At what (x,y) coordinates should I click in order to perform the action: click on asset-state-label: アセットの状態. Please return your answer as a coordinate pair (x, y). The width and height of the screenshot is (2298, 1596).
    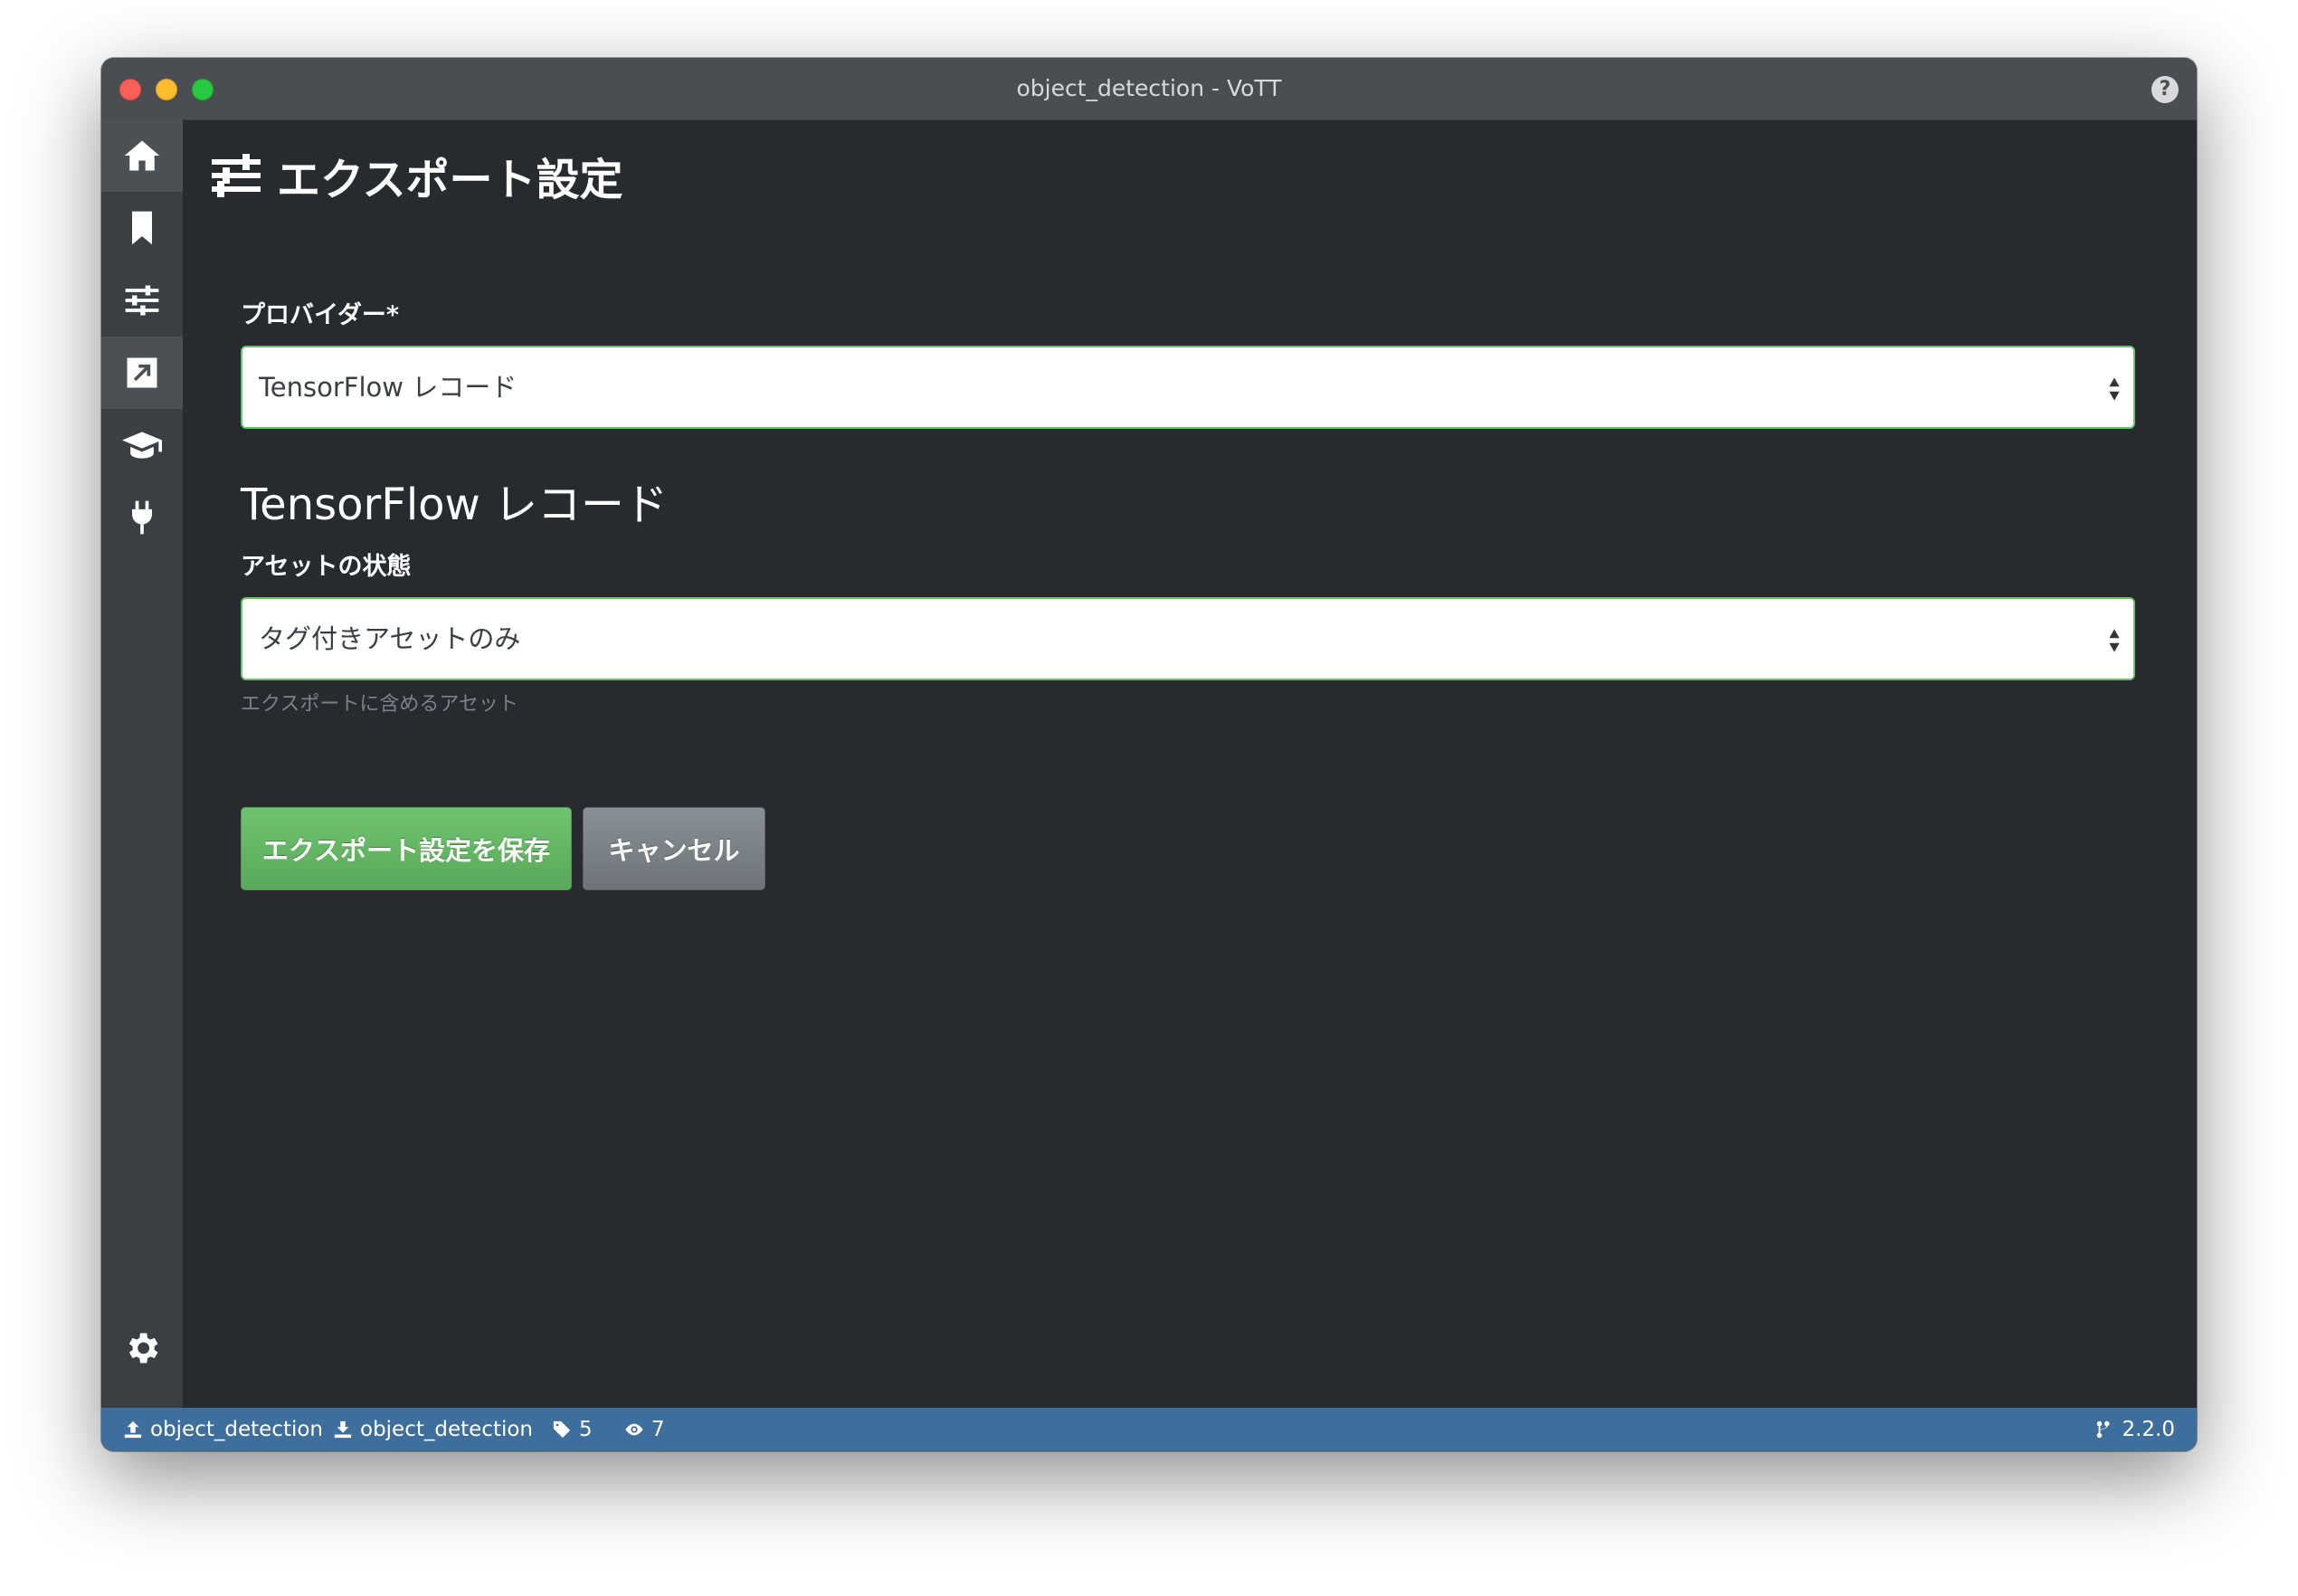
    Looking at the image, I should click on (326, 567).